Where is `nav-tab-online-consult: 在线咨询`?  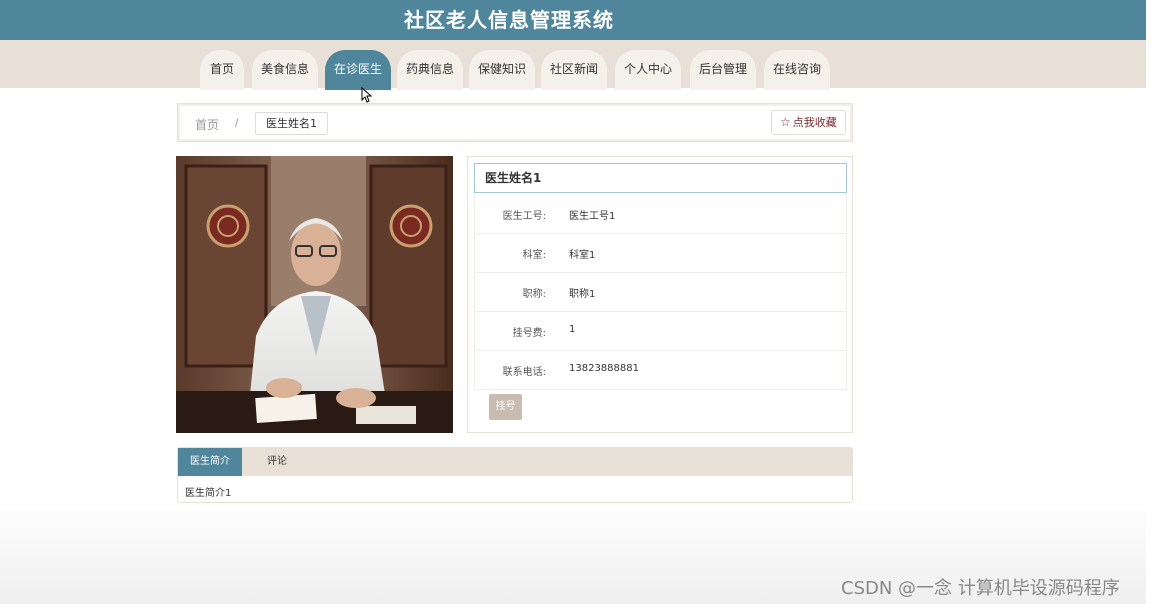 nav-tab-online-consult: 在线咨询 is located at coordinates (797, 70).